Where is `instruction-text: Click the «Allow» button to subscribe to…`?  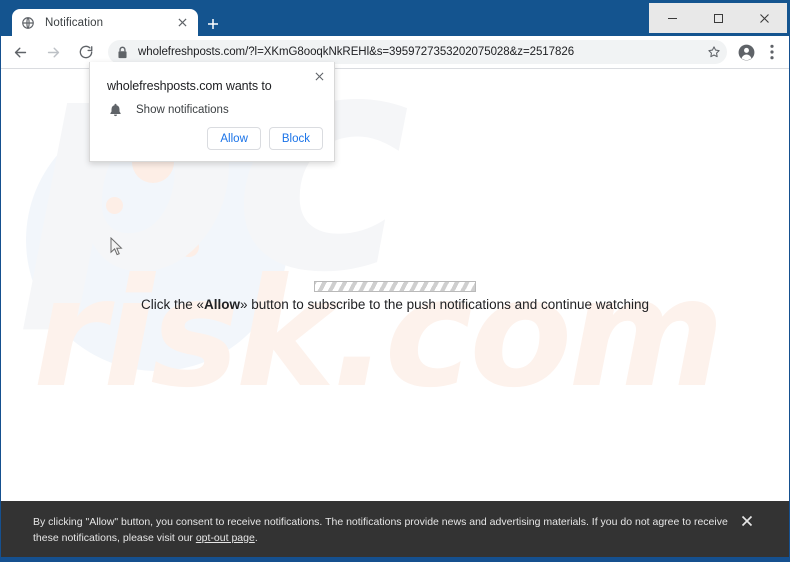
instruction-text: Click the «Allow» button to subscribe to… is located at coordinates (395, 304).